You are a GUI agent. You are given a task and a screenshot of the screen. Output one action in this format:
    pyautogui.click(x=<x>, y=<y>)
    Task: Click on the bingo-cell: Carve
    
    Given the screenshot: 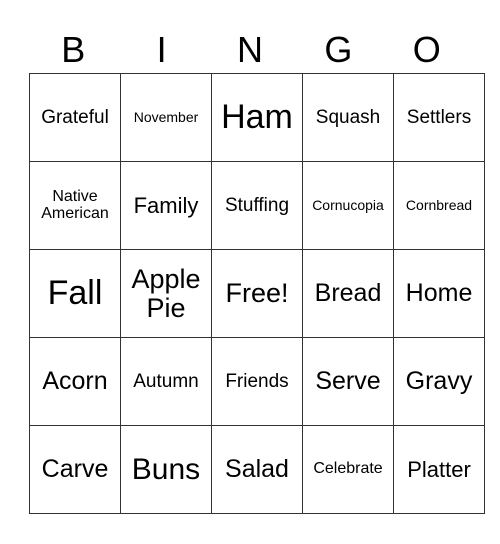 What is the action you would take?
    pyautogui.click(x=75, y=469)
    